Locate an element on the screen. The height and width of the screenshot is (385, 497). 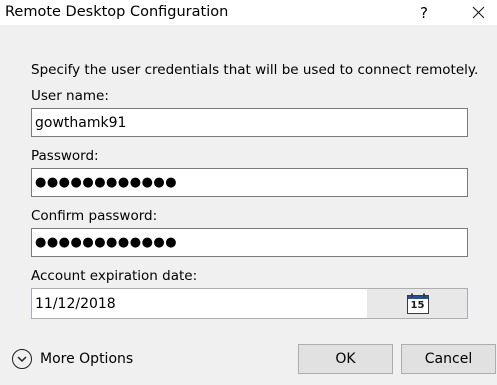
window-title: Remote Desktop Configuration is located at coordinates (117, 12).